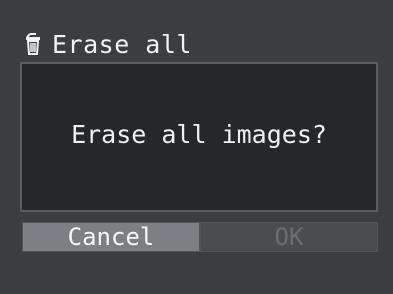  I want to click on confirmation-message: Erase all images?, so click(199, 134).